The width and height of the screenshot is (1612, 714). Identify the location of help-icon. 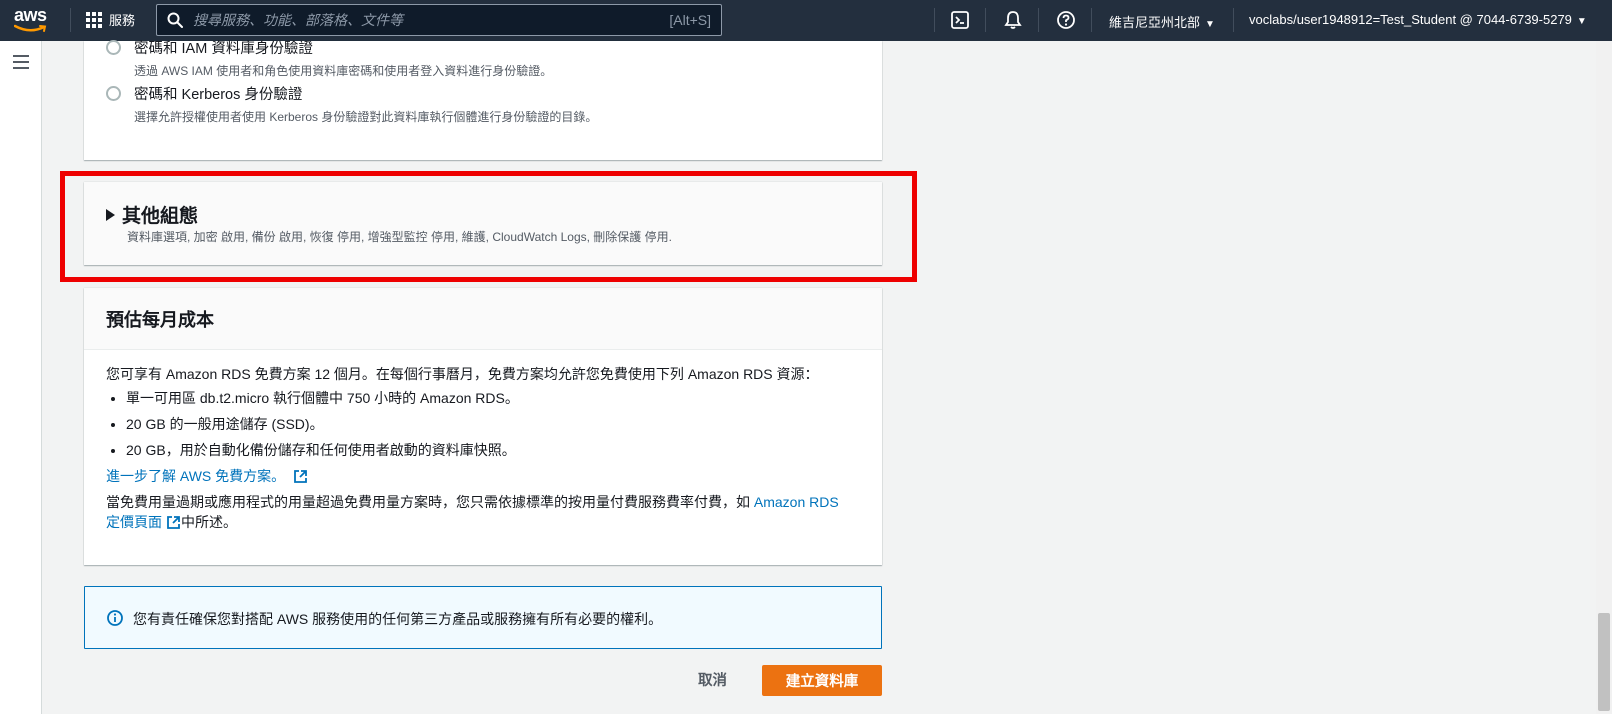
(1066, 20).